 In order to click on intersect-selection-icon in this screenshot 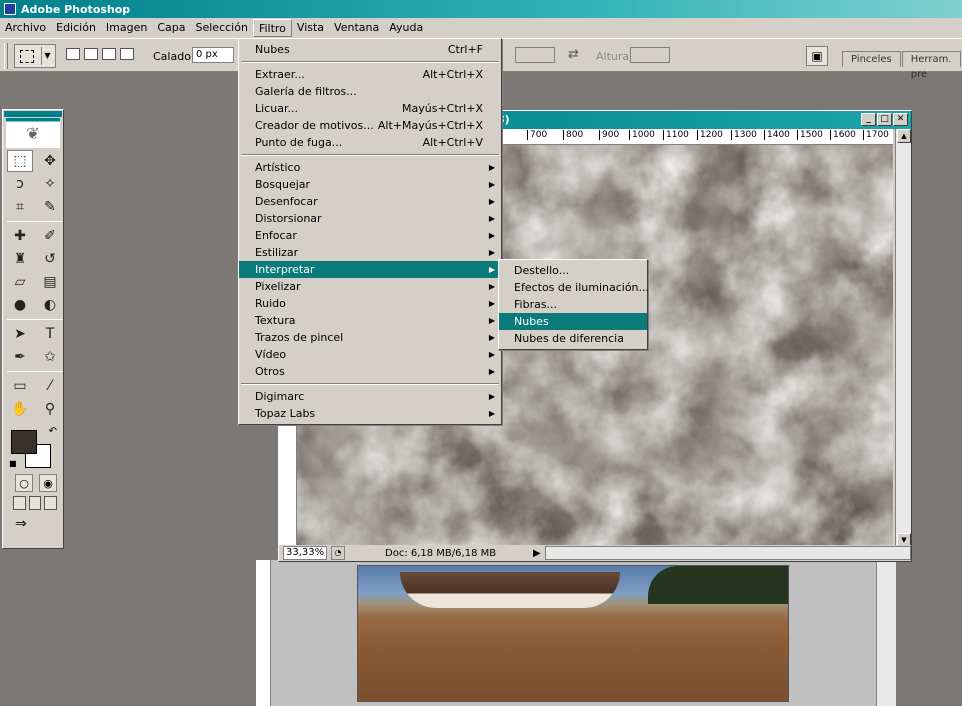, I will do `click(127, 54)`.